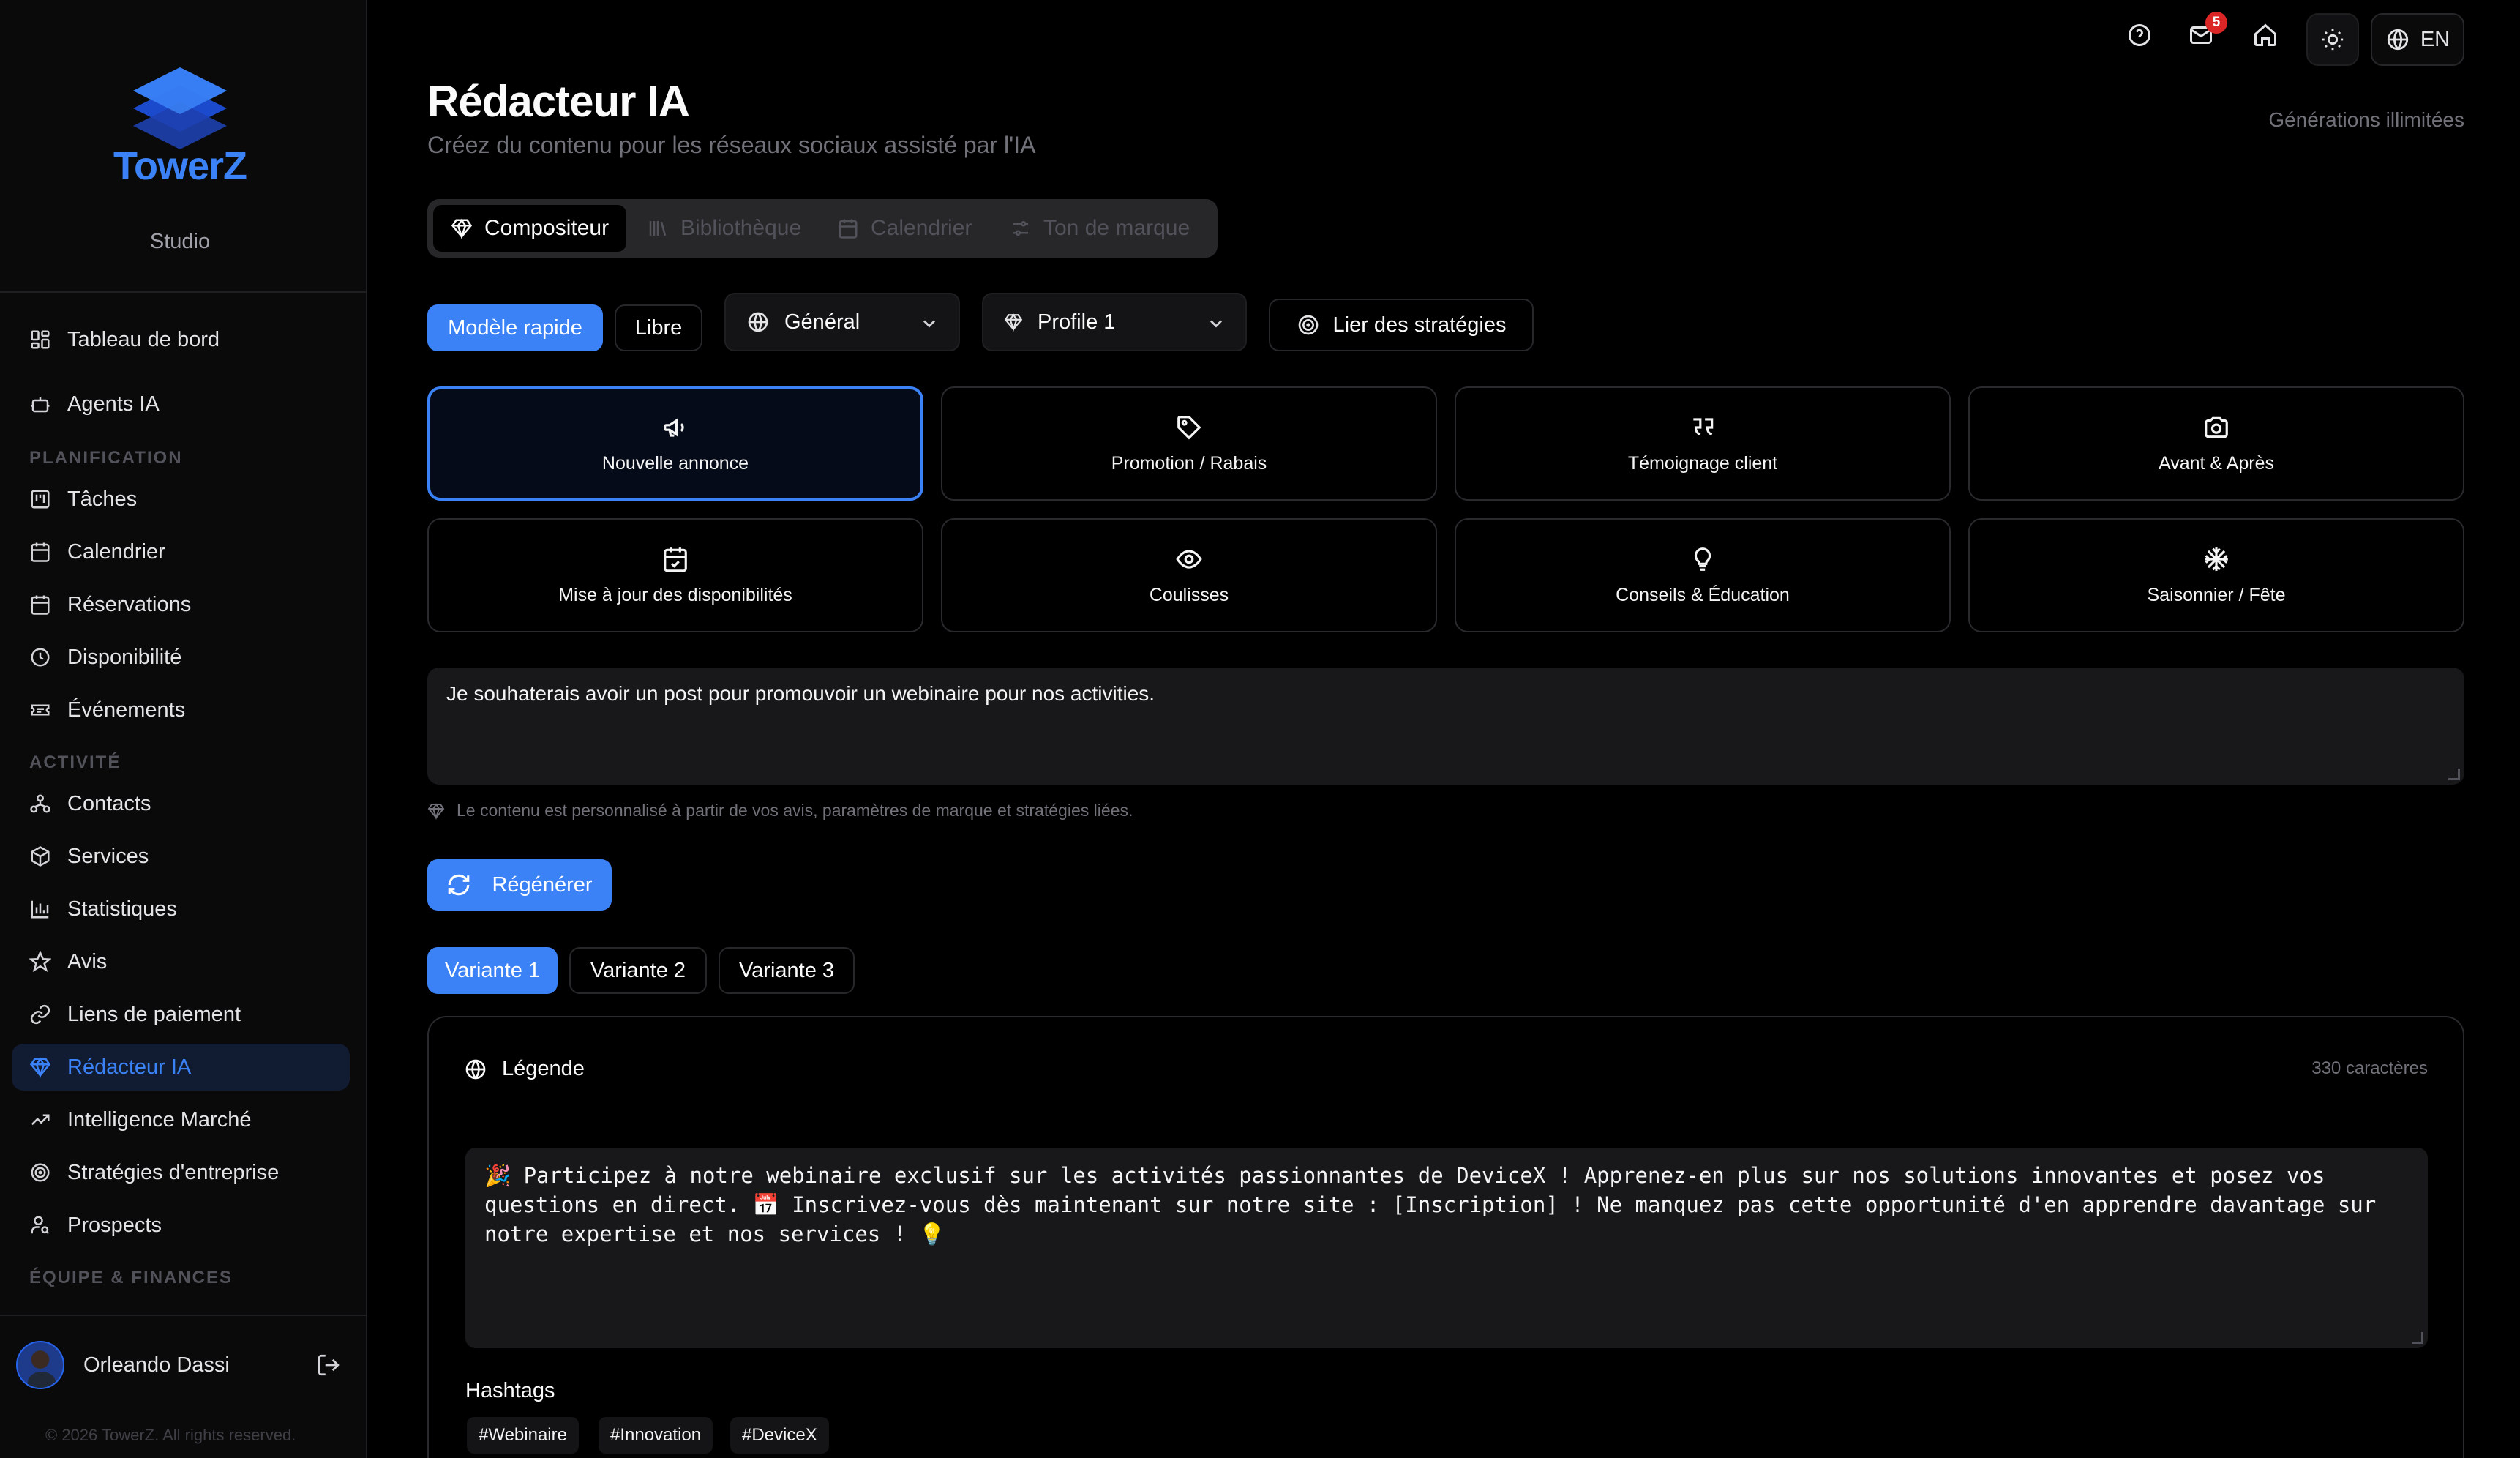 This screenshot has width=2520, height=1458. I want to click on hashtag-chip: #DeviceX, so click(779, 1435).